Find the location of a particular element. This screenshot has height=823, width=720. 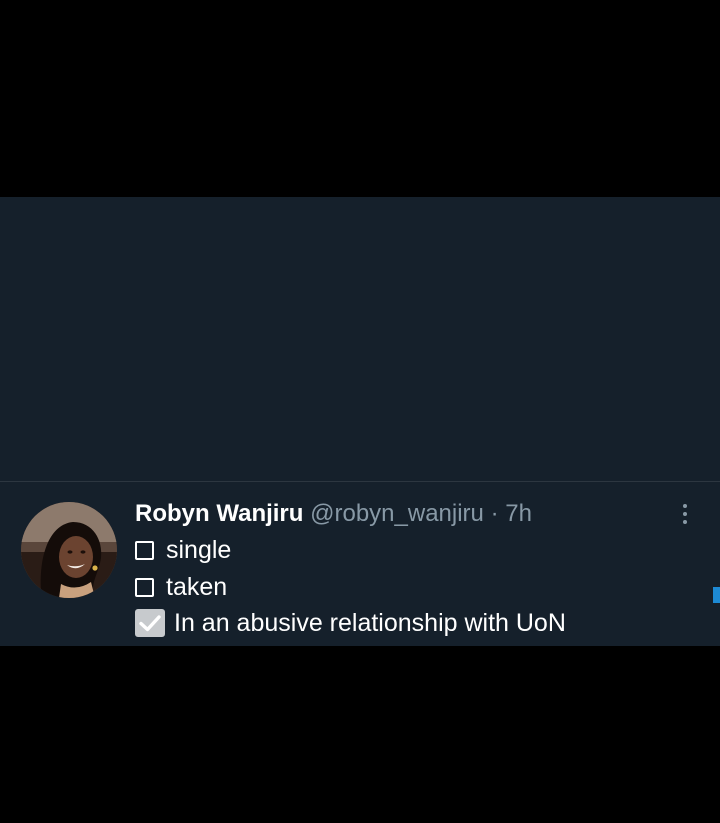

checked-checkbox-icon is located at coordinates (150, 623).